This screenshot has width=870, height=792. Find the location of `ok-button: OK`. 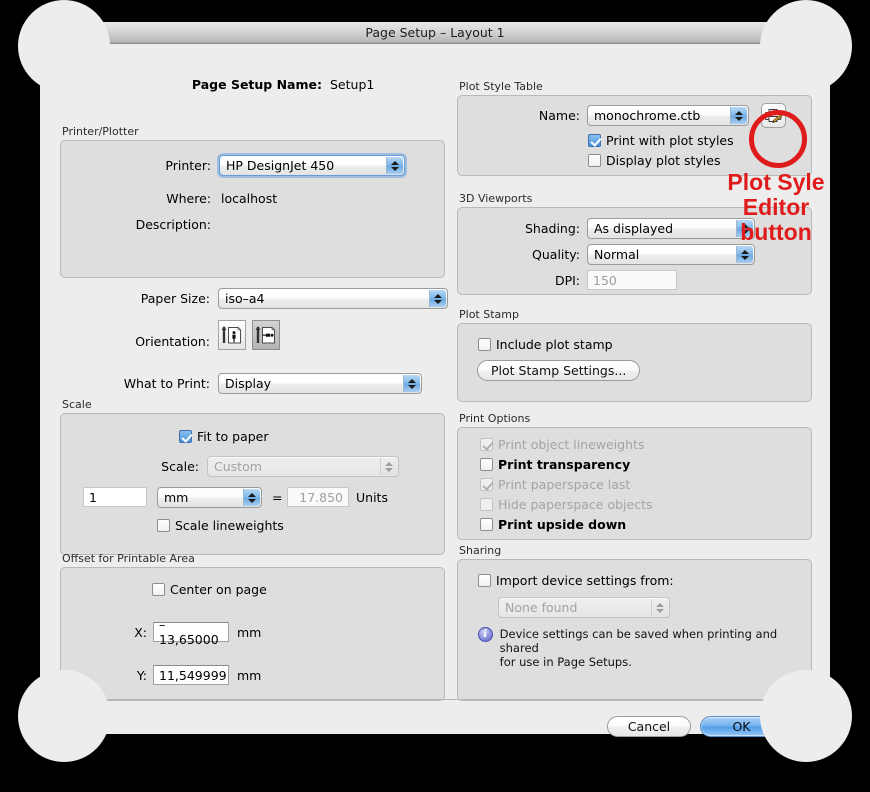

ok-button: OK is located at coordinates (741, 726).